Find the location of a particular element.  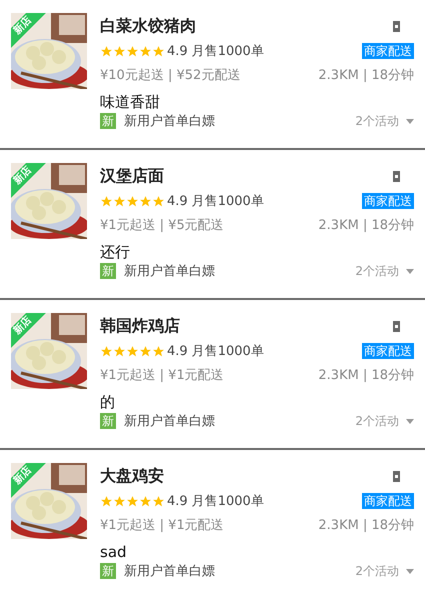

shop-description: 的 is located at coordinates (108, 402).